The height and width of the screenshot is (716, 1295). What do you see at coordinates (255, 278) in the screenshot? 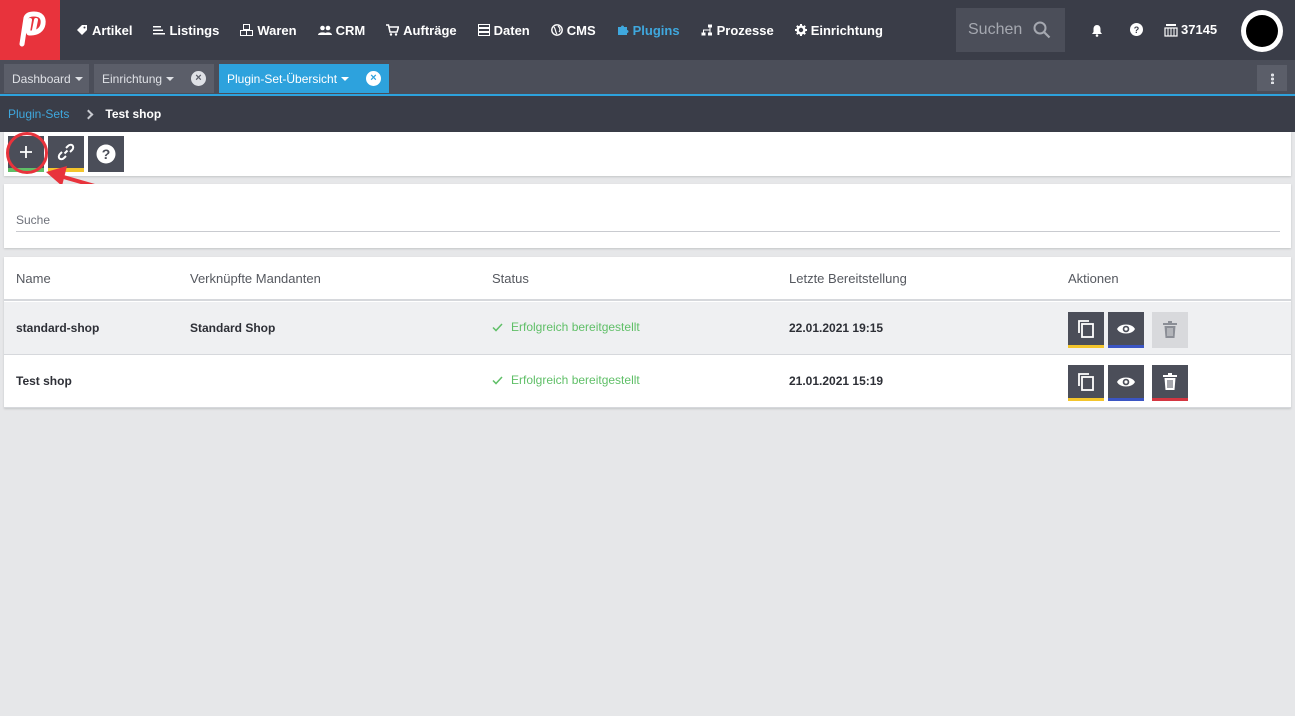
I see `column-header-clients: Verknüpfte Mandanten` at bounding box center [255, 278].